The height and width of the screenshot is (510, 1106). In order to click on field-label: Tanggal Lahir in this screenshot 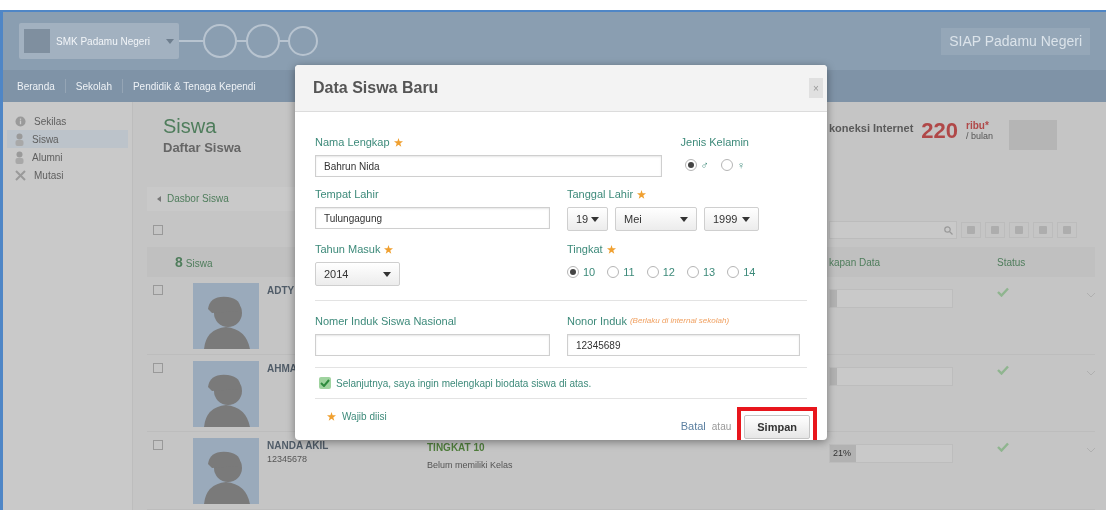, I will do `click(600, 194)`.